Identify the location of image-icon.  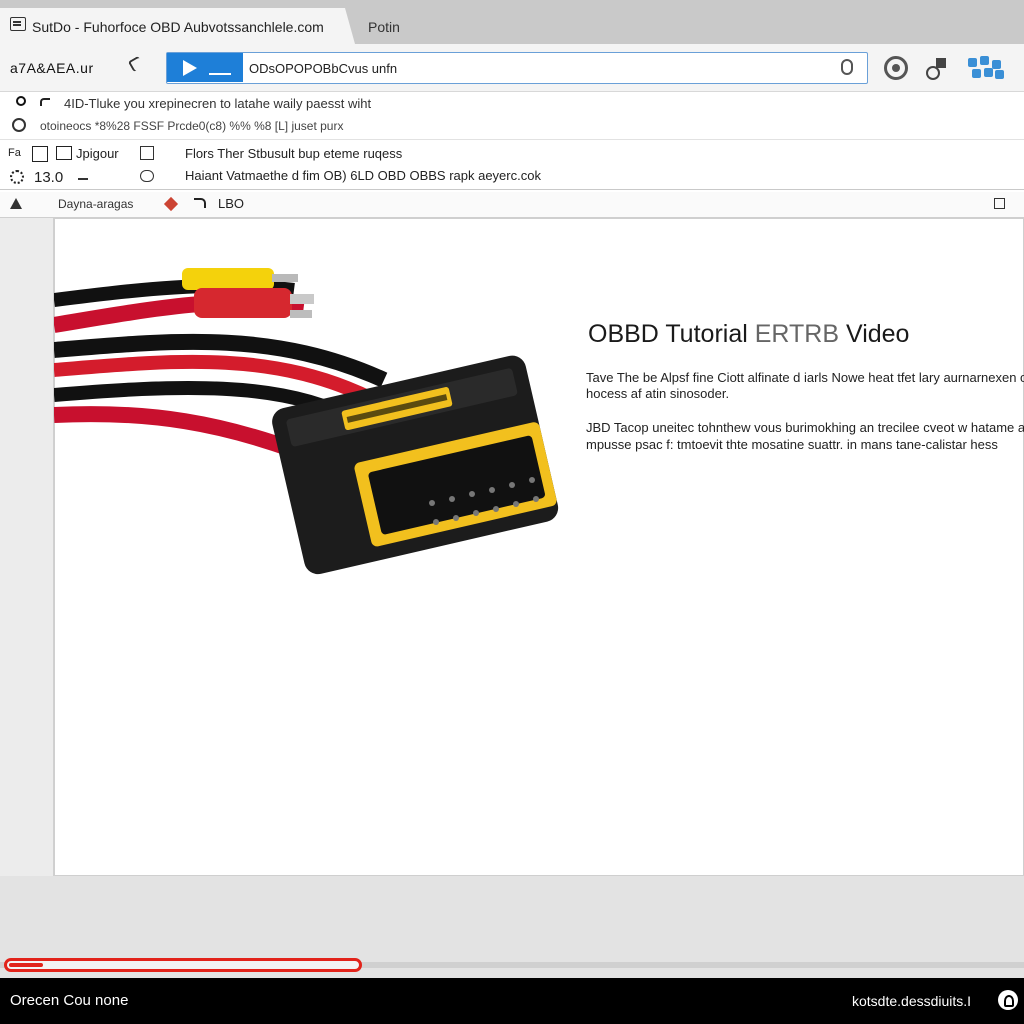
(64, 153).